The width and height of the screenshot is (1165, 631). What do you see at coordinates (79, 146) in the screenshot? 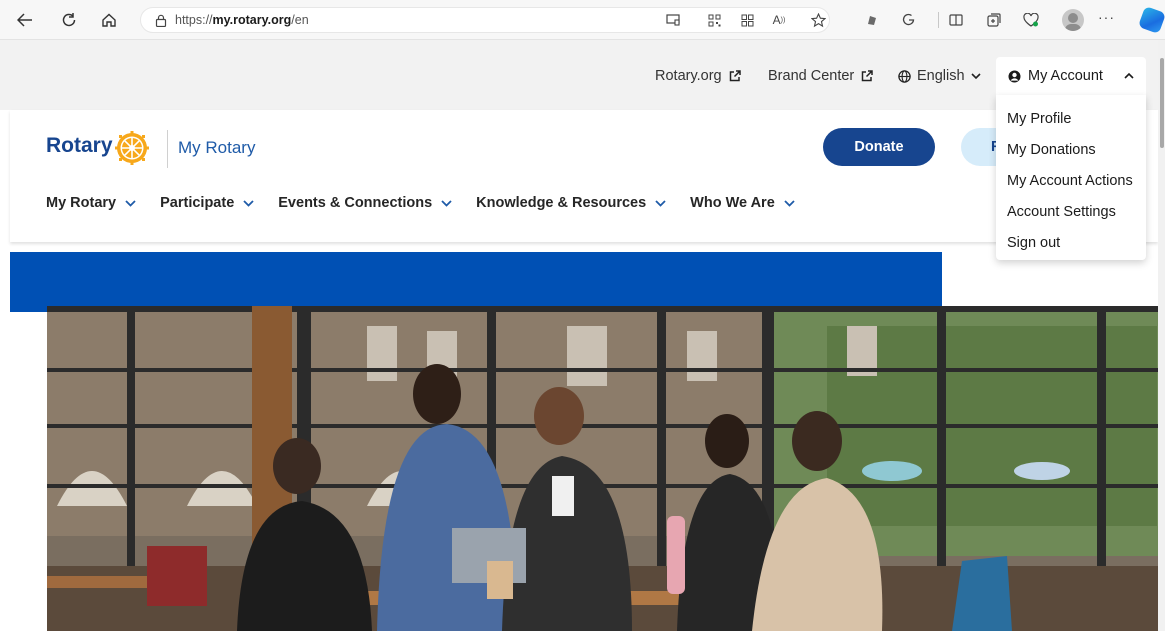
I see `rotary-logo-text: Rotary` at bounding box center [79, 146].